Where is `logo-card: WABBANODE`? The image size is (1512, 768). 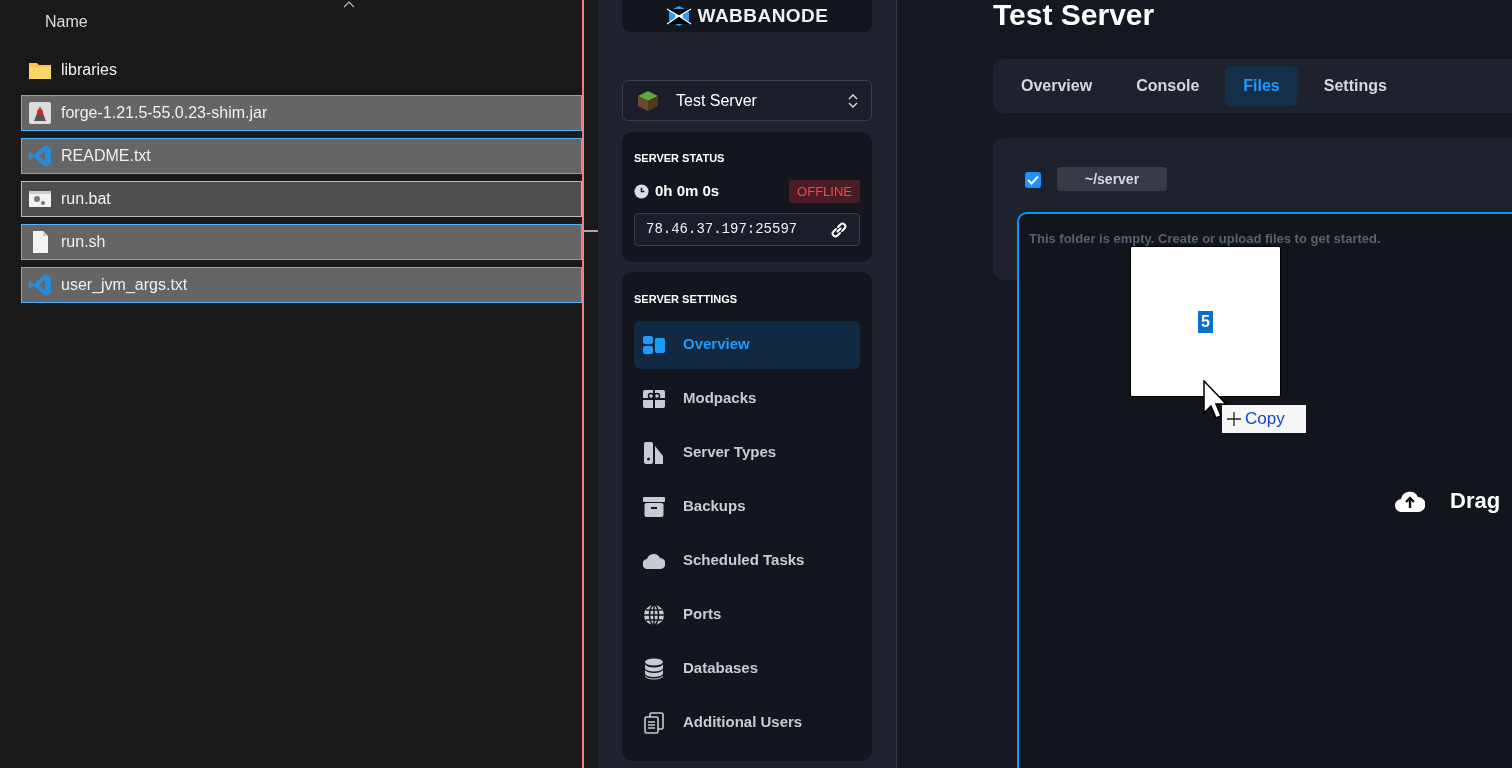 logo-card: WABBANODE is located at coordinates (747, 16).